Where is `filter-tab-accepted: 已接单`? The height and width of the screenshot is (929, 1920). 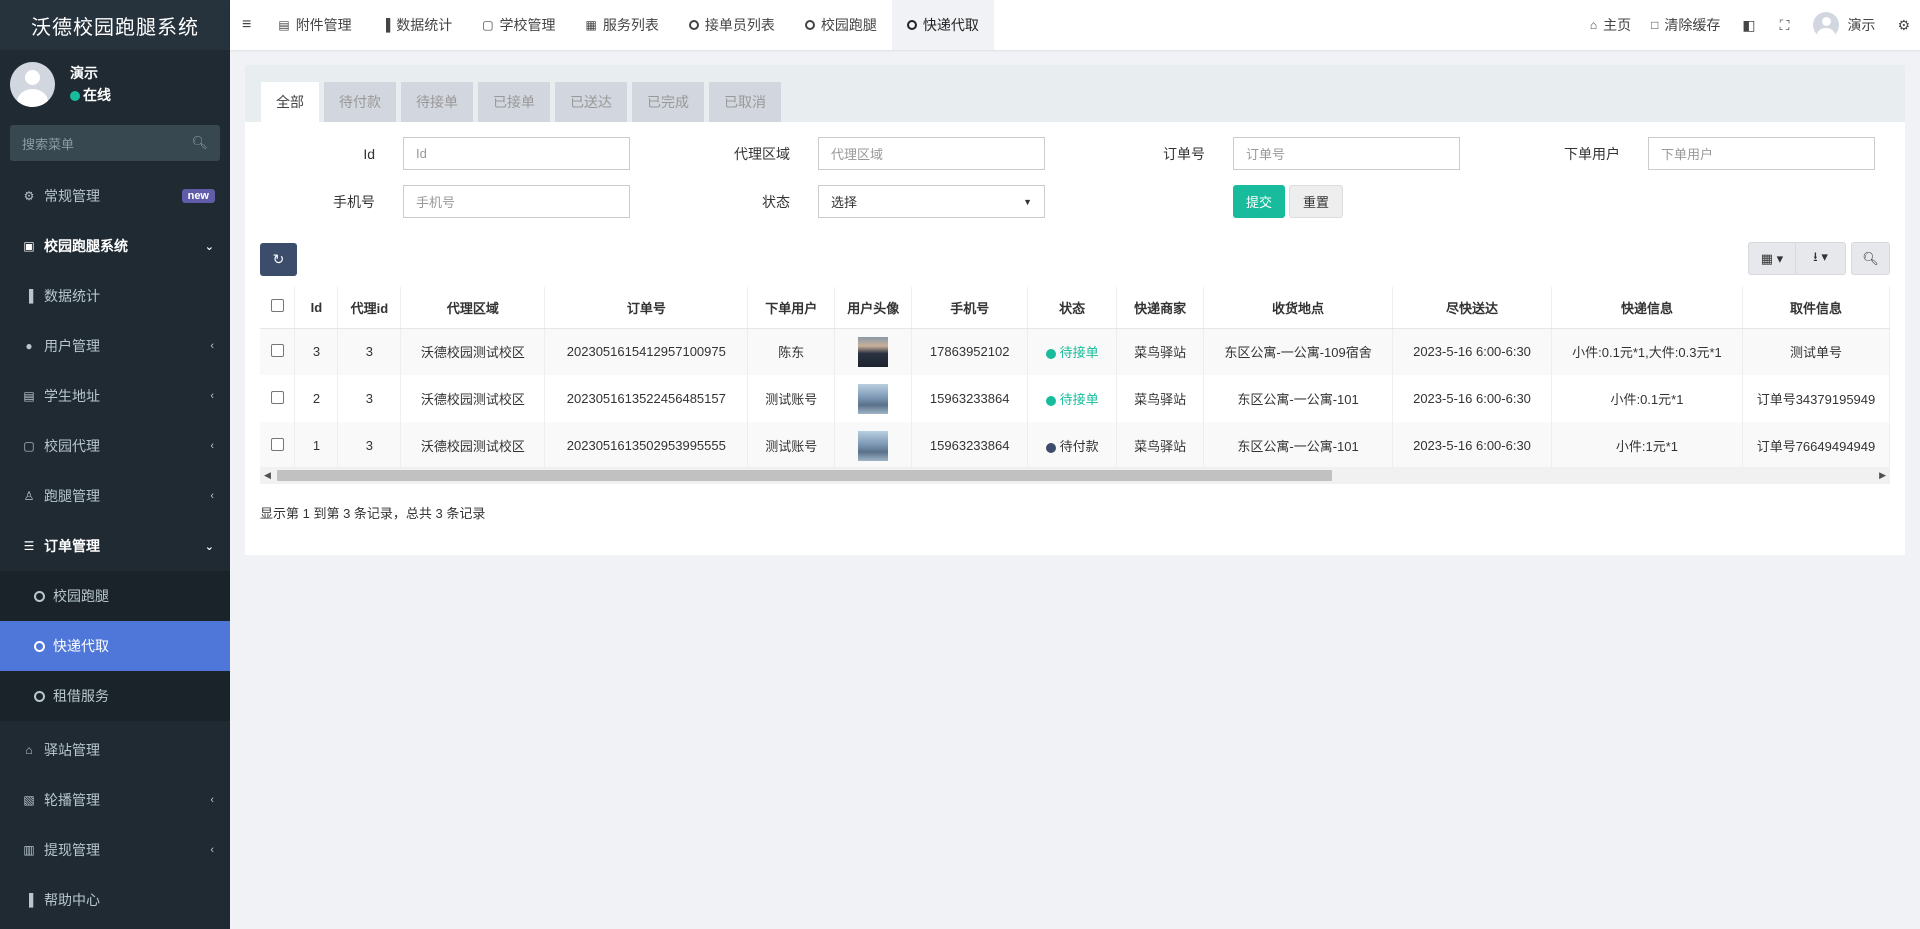
filter-tab-accepted: 已接单 is located at coordinates (514, 102).